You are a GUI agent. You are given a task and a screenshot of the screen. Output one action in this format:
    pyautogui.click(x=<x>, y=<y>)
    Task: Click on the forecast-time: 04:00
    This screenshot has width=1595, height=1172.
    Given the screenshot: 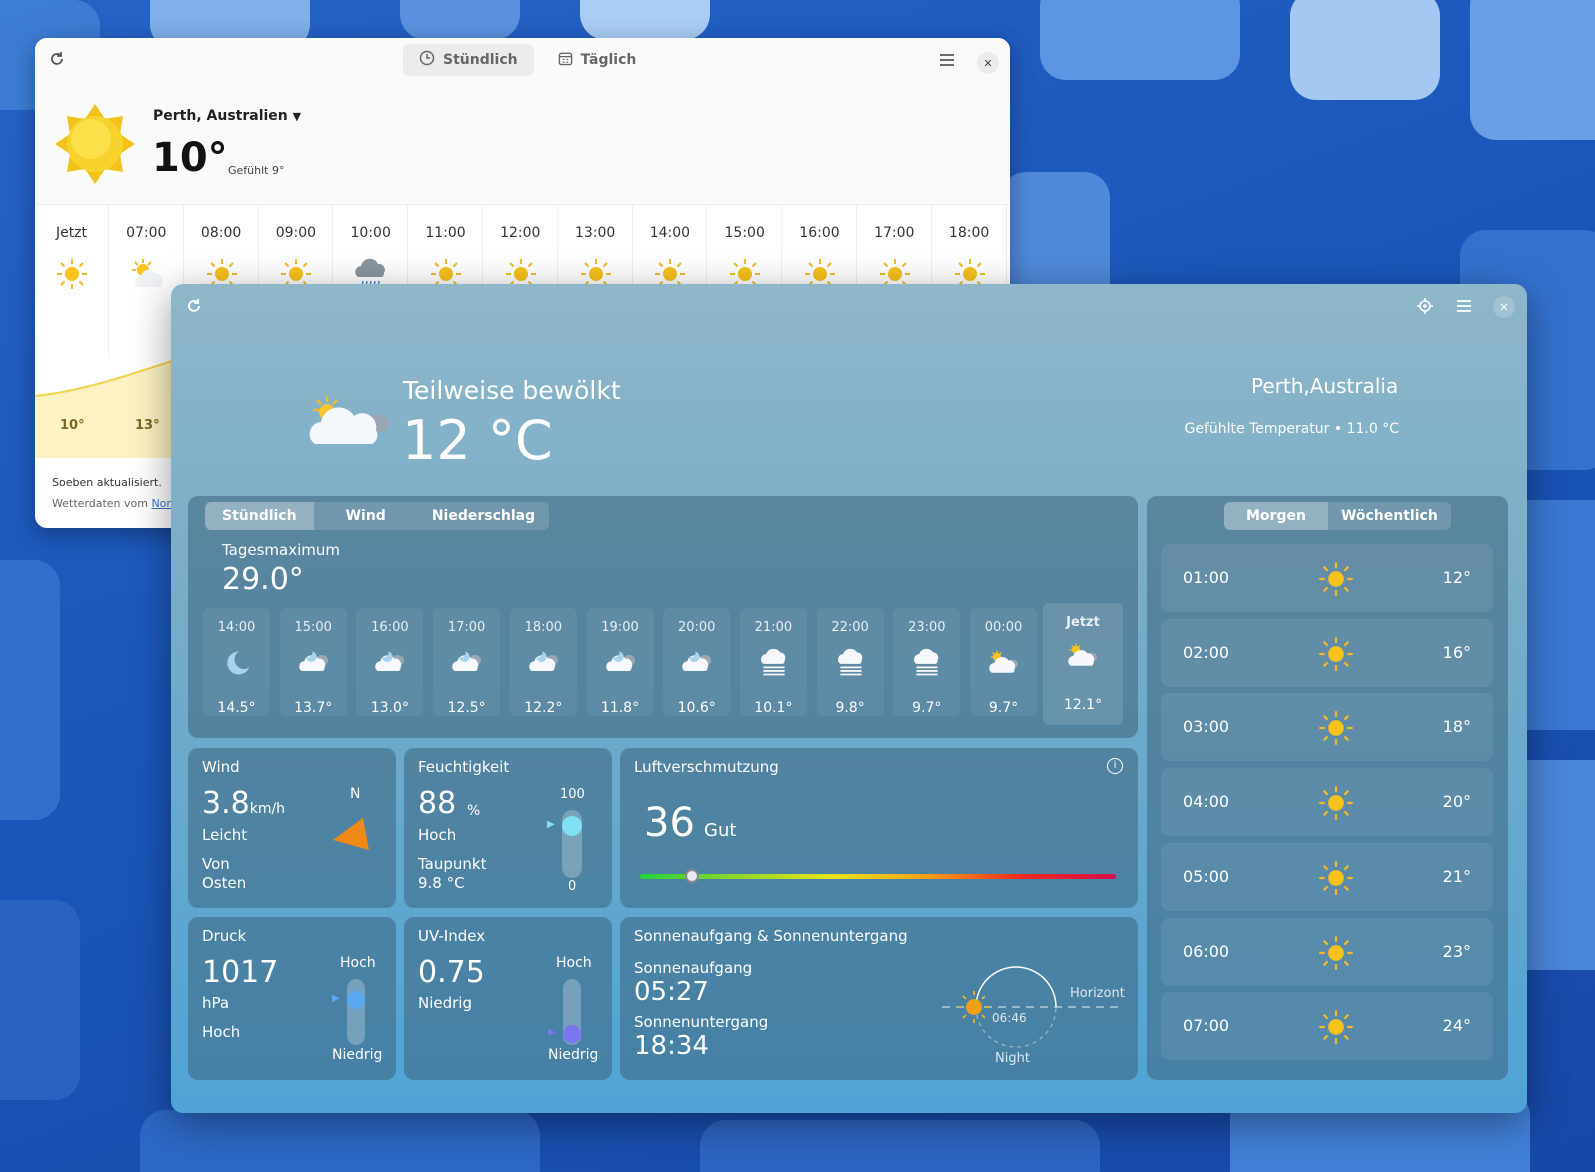 What is the action you would take?
    pyautogui.click(x=1206, y=802)
    